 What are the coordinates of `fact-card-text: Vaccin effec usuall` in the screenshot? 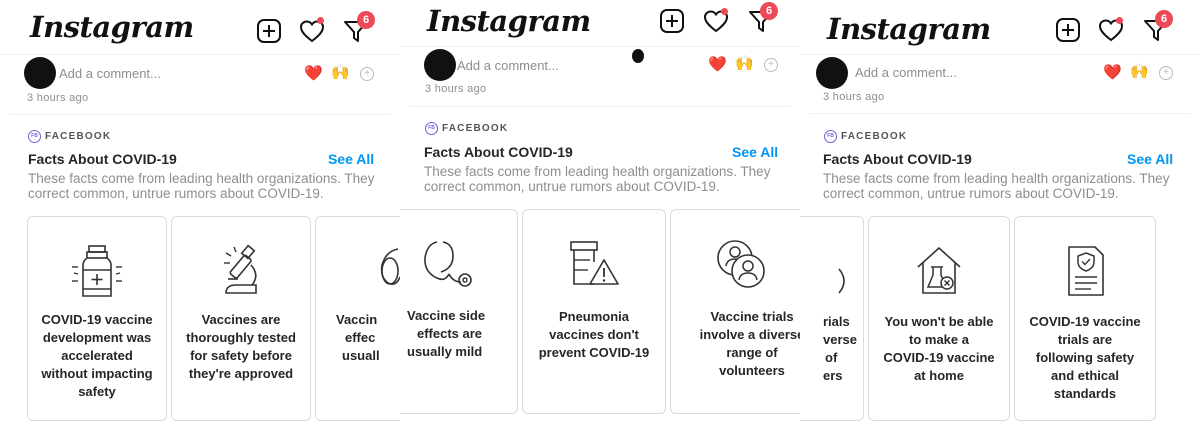 It's located at (358, 337).